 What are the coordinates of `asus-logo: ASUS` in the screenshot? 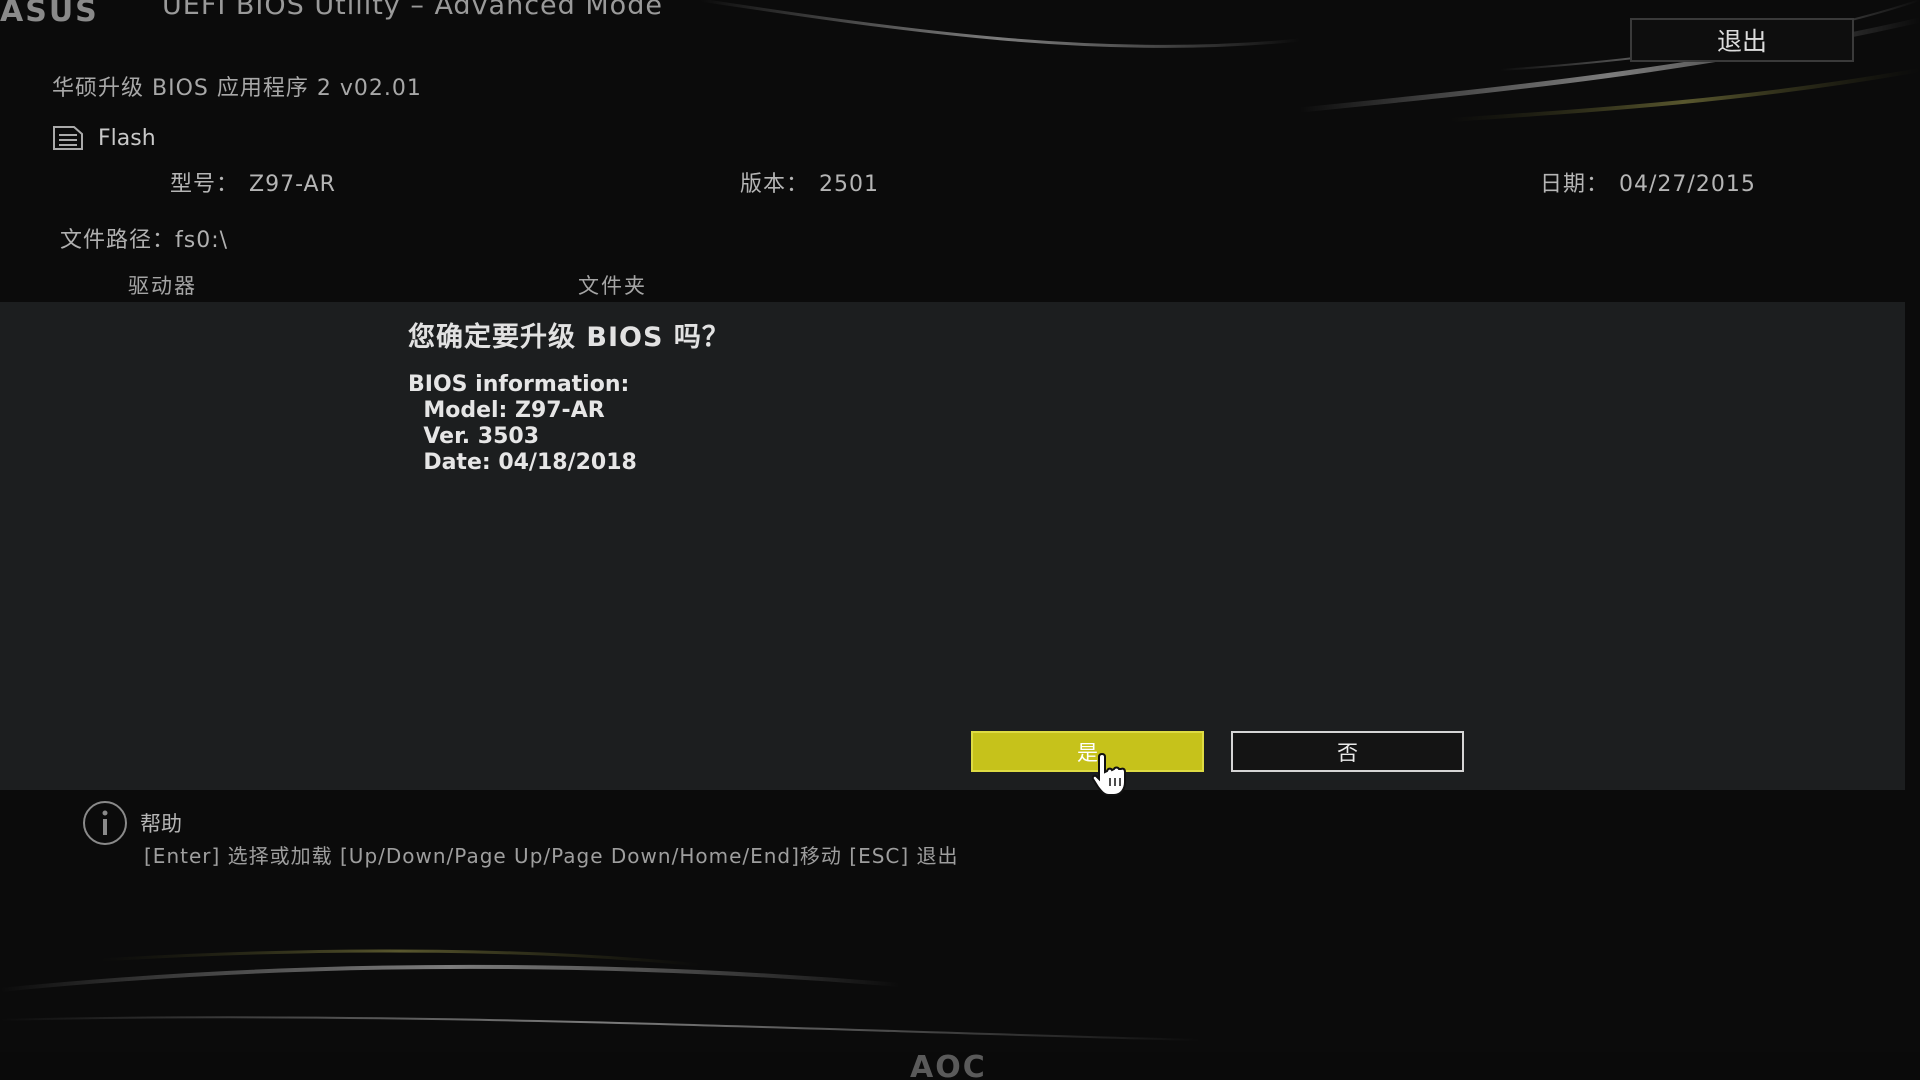 It's located at (49, 14).